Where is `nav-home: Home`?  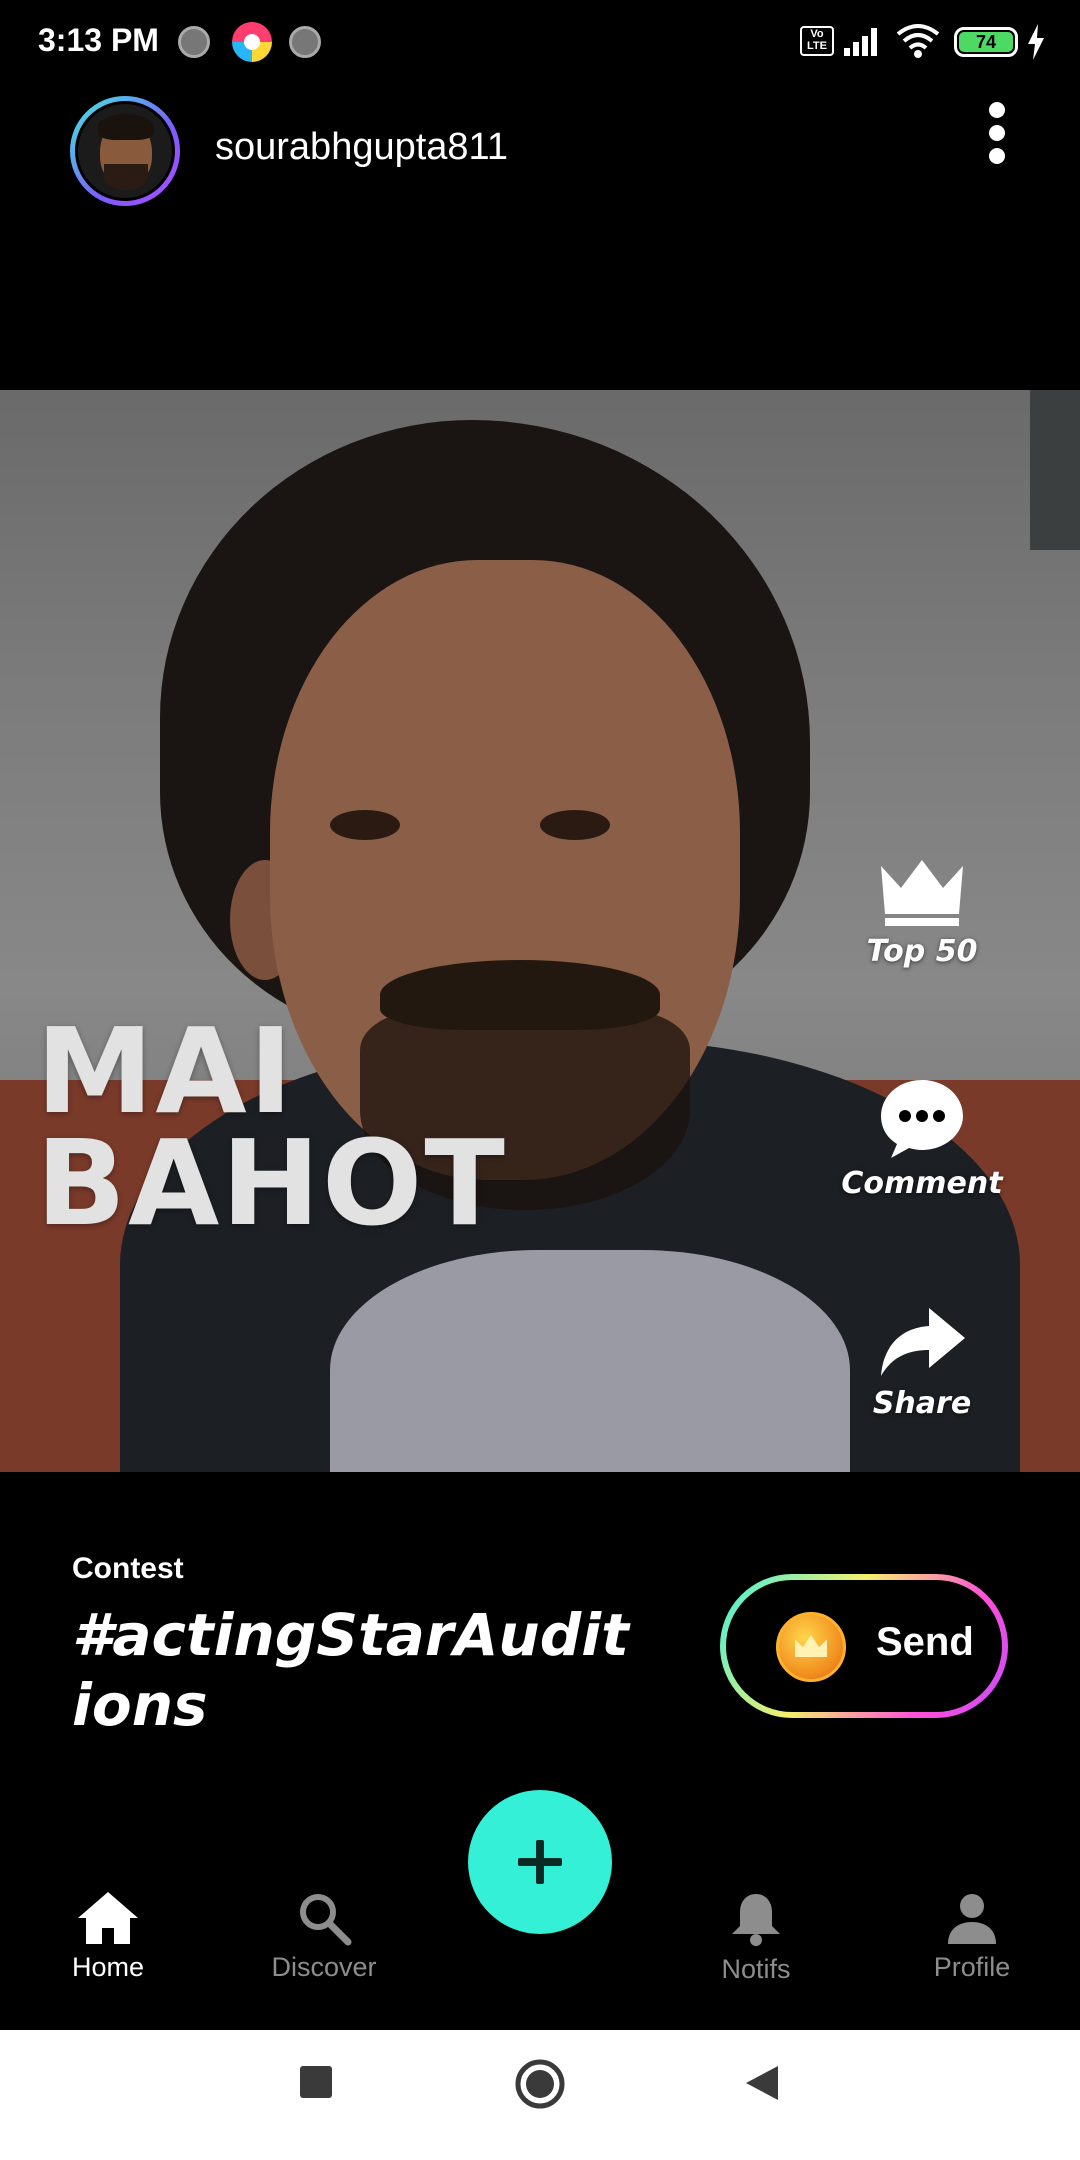
nav-home: Home is located at coordinates (108, 1936).